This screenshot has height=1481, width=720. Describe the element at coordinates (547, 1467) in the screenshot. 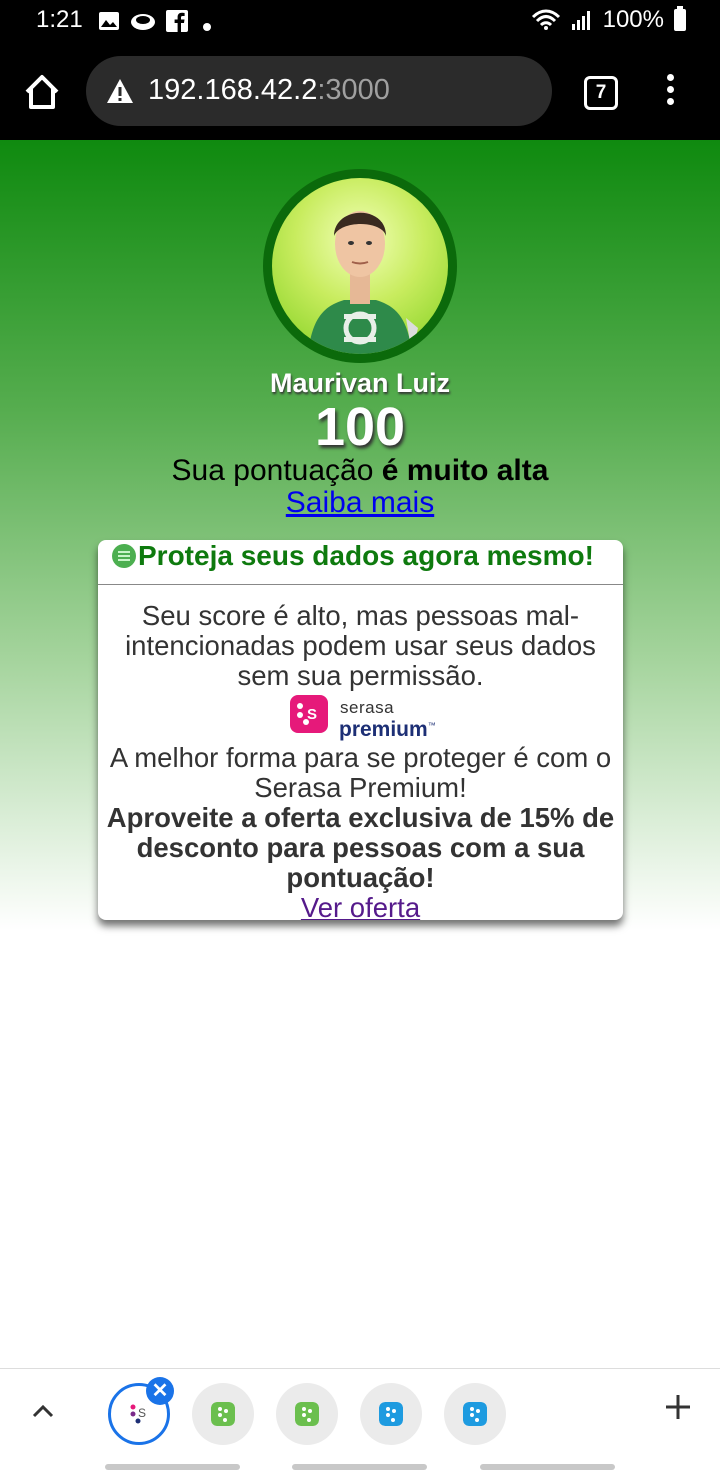

I see `gesture-handle-right` at that location.